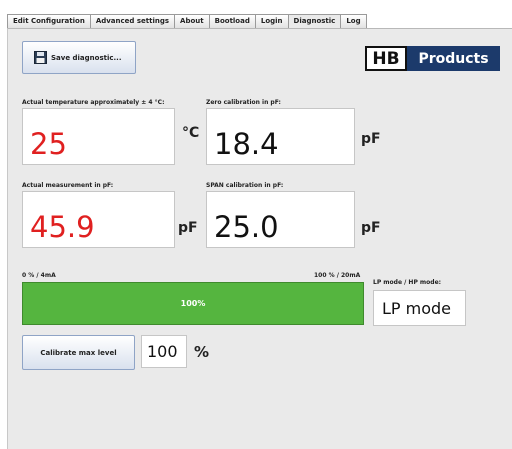  I want to click on zero-calibration-unit: pF, so click(371, 139).